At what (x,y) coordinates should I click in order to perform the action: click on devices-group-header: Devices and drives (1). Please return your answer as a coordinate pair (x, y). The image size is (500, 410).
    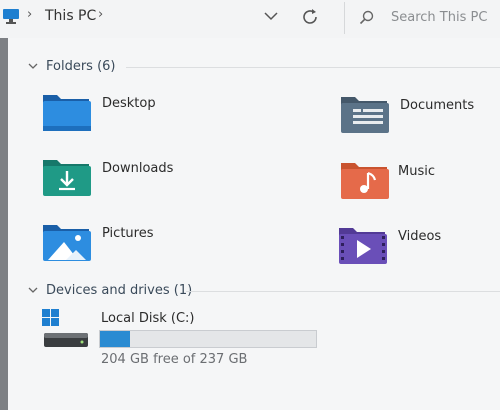
    Looking at the image, I should click on (110, 290).